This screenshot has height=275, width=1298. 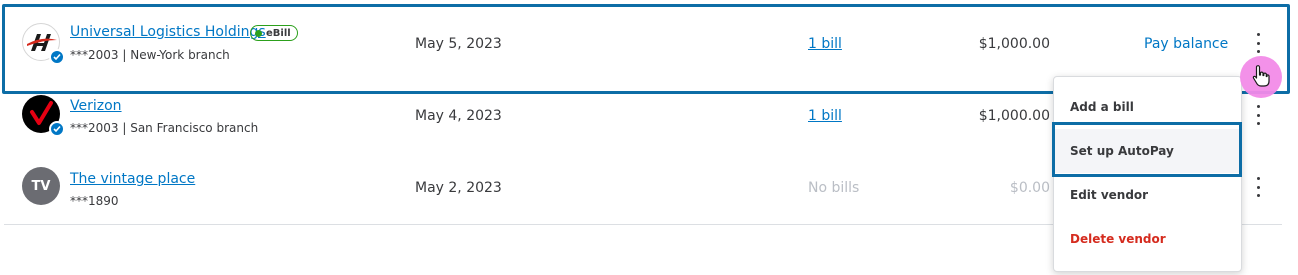 I want to click on ebill-badge: eBill, so click(x=274, y=33).